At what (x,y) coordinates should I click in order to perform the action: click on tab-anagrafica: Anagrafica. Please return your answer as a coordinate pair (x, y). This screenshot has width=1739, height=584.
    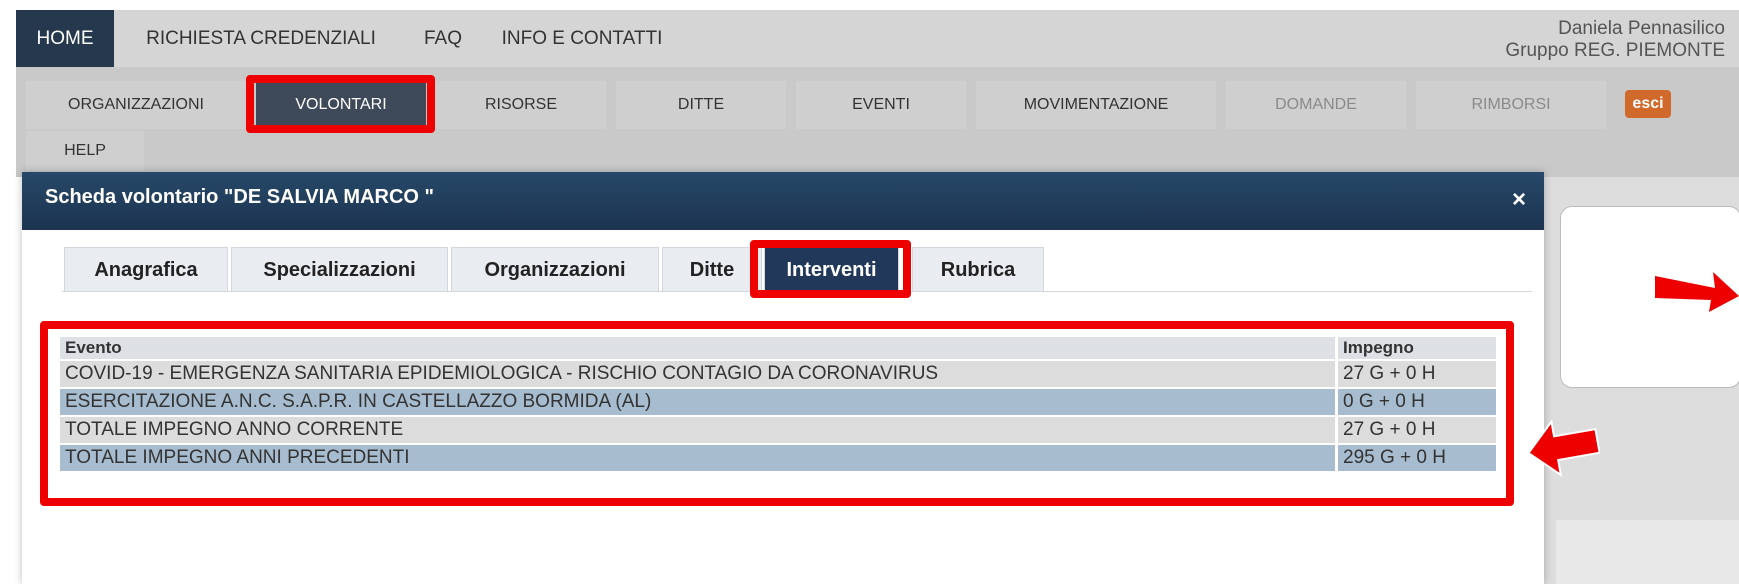
    Looking at the image, I should click on (146, 269).